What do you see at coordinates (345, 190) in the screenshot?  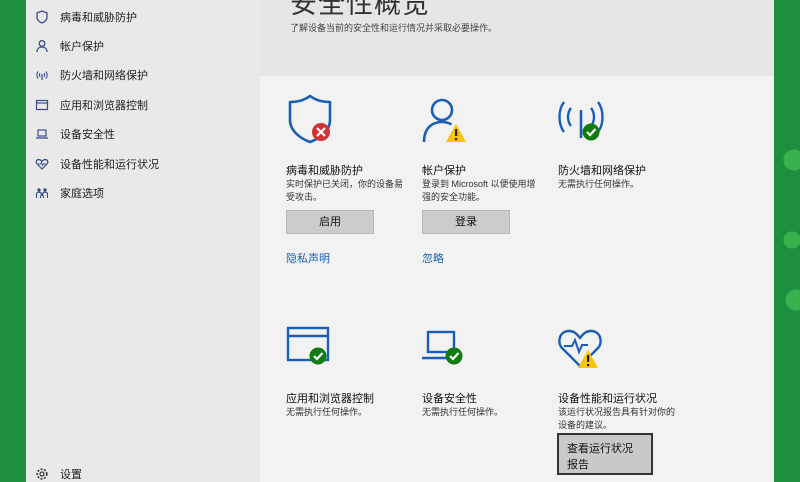 I see `tile-description: 实时保护已关闭，你的设备易受攻击。` at bounding box center [345, 190].